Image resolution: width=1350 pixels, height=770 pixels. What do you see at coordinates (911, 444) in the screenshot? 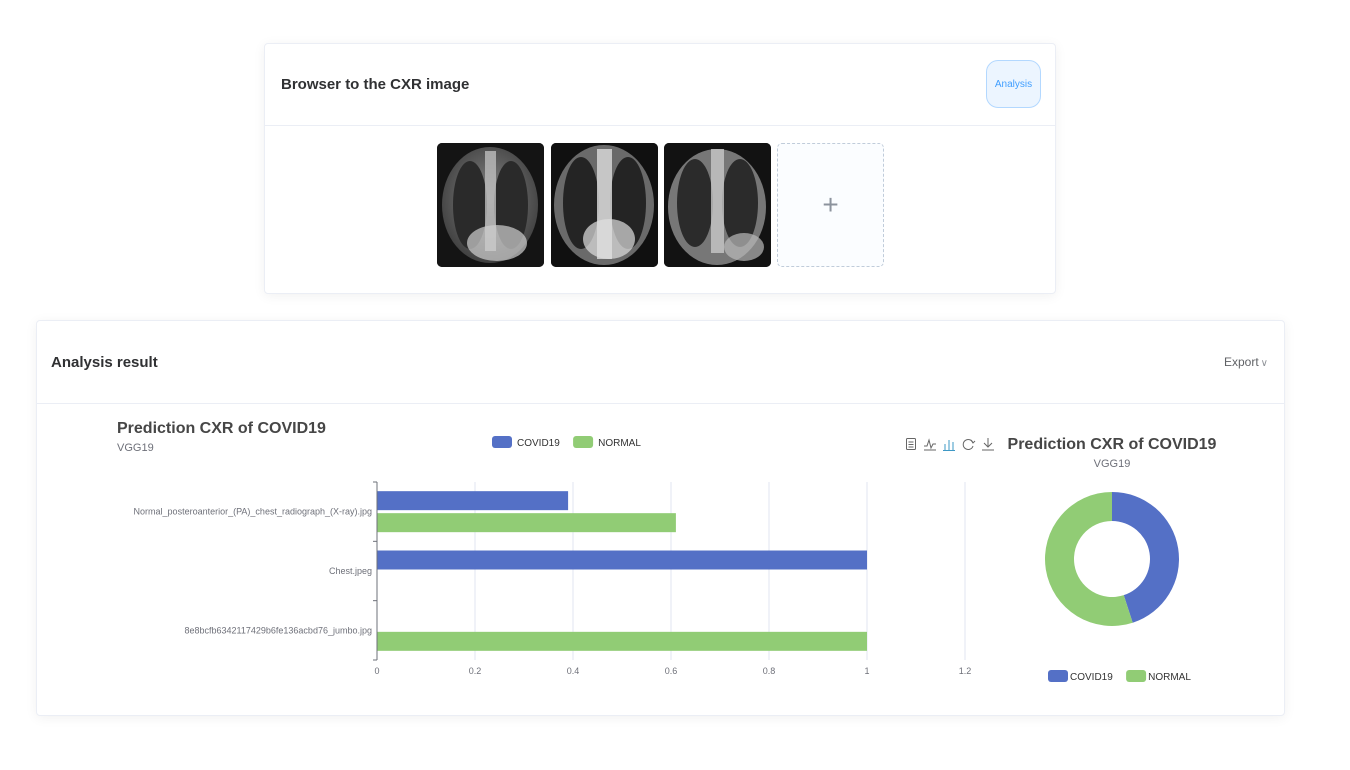
I see `data-view-icon` at bounding box center [911, 444].